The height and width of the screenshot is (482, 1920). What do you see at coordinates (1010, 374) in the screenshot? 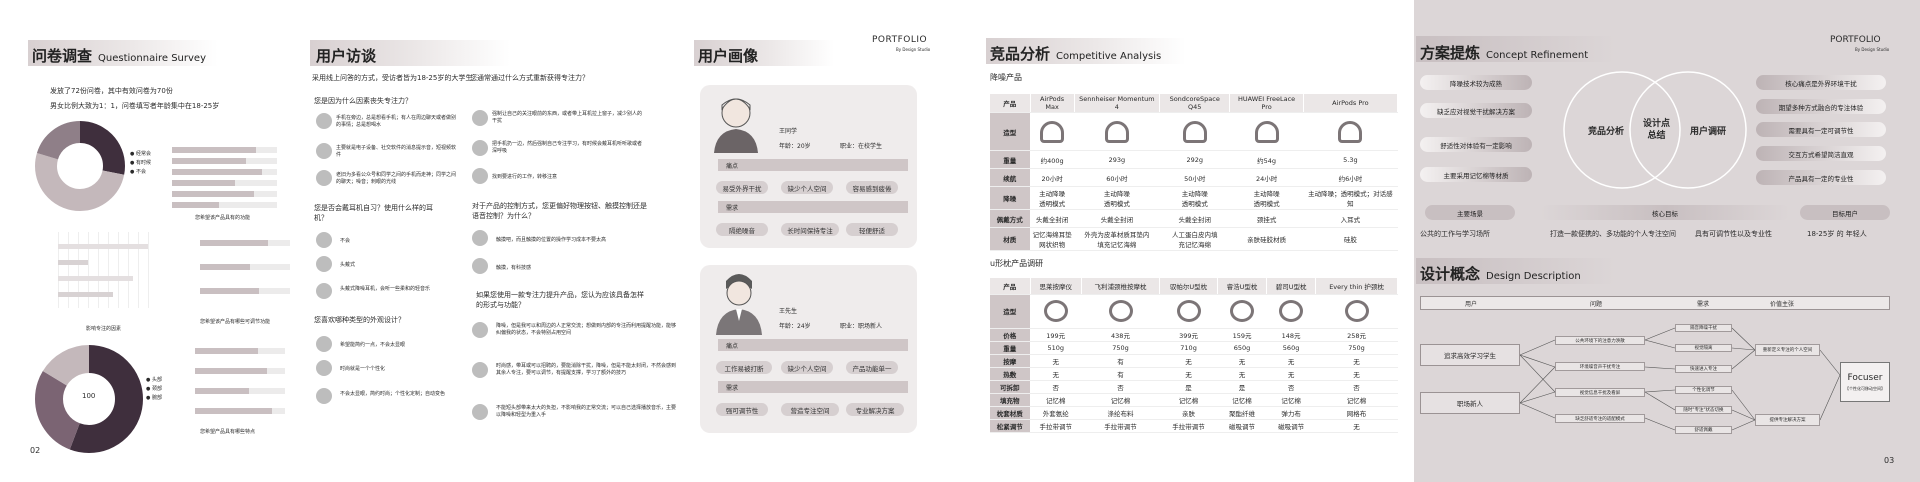
I see `table-row-label: 热敷` at bounding box center [1010, 374].